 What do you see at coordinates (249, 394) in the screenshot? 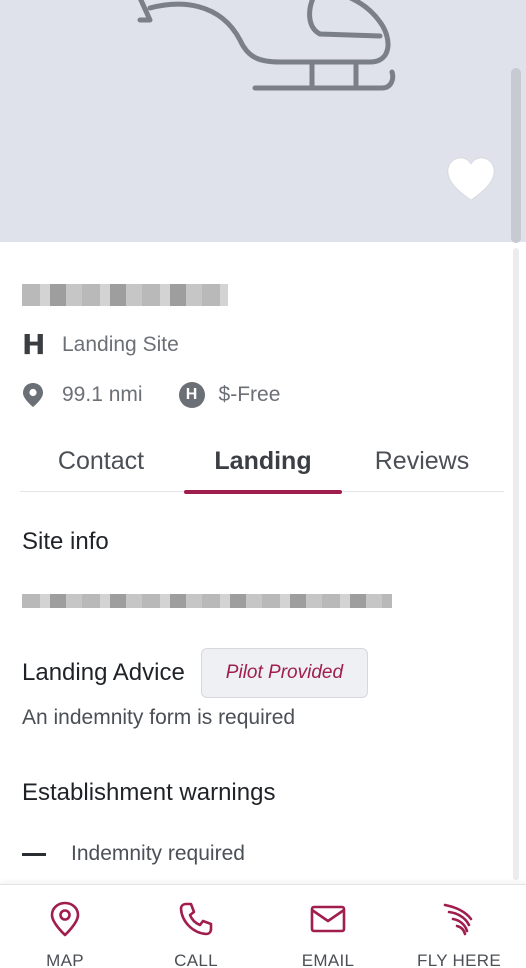
I see `fee-text: $-Free` at bounding box center [249, 394].